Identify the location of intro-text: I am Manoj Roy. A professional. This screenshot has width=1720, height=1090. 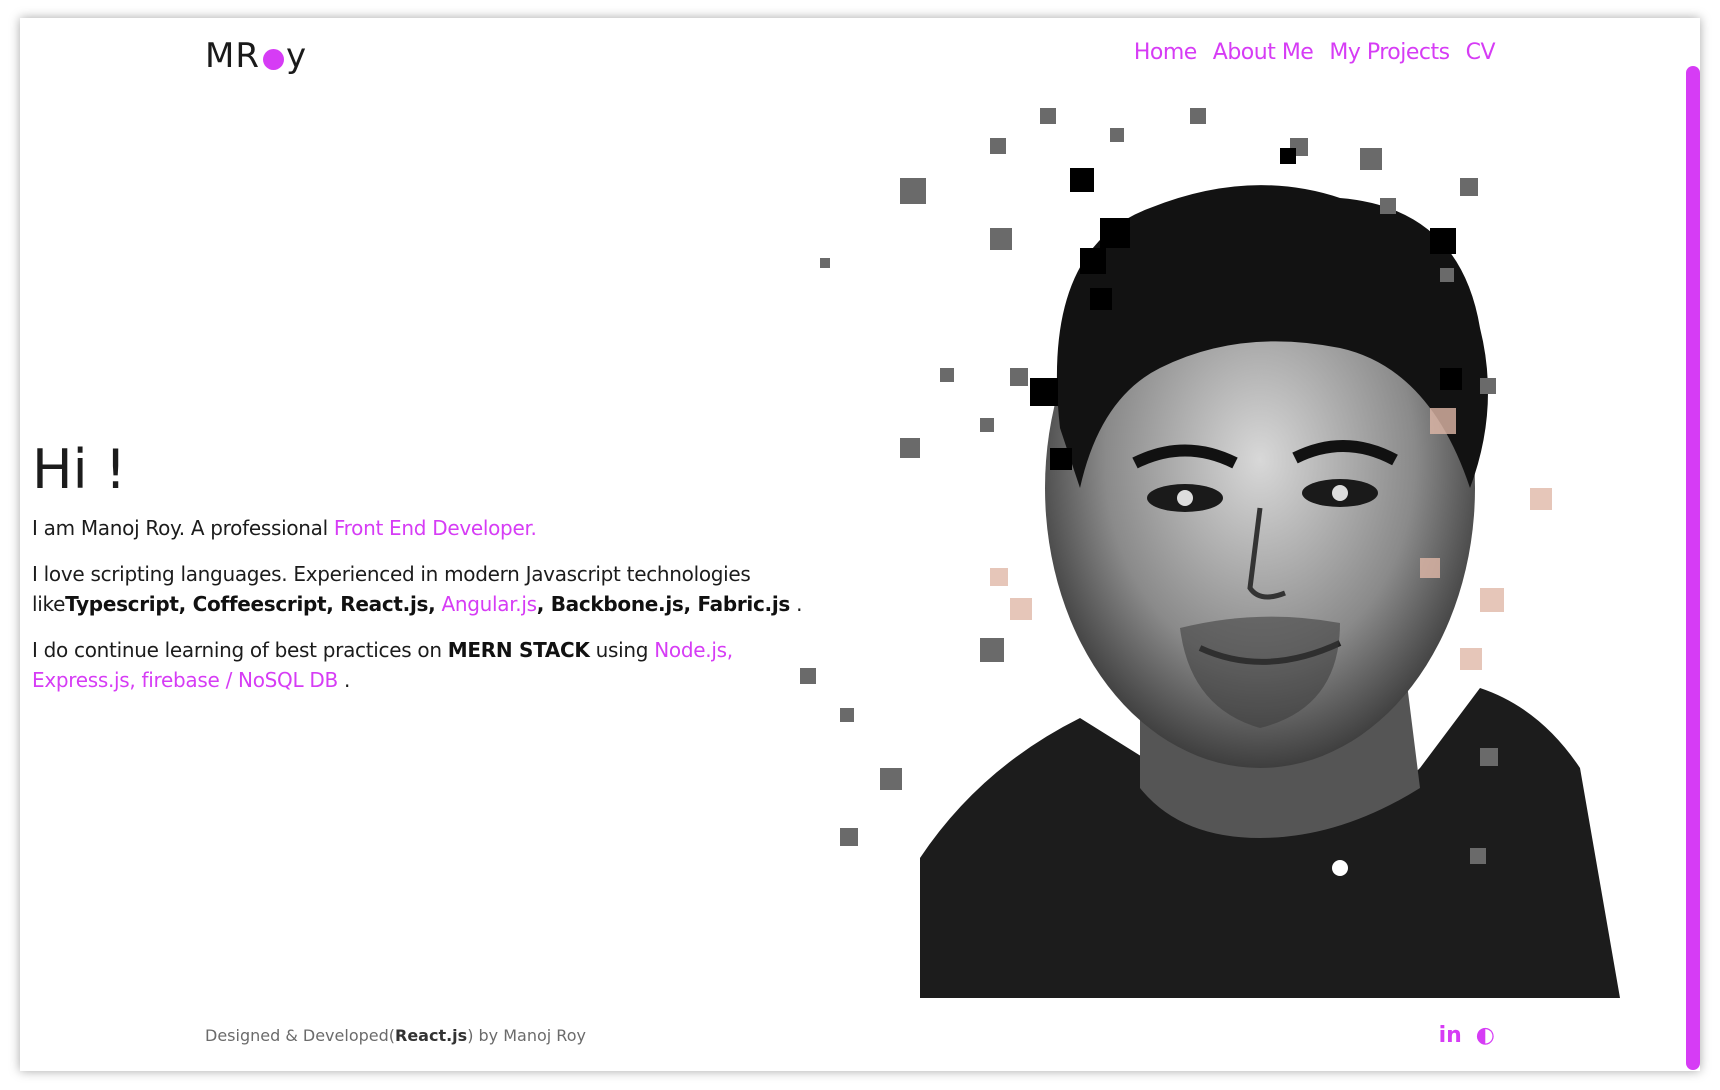
(183, 528).